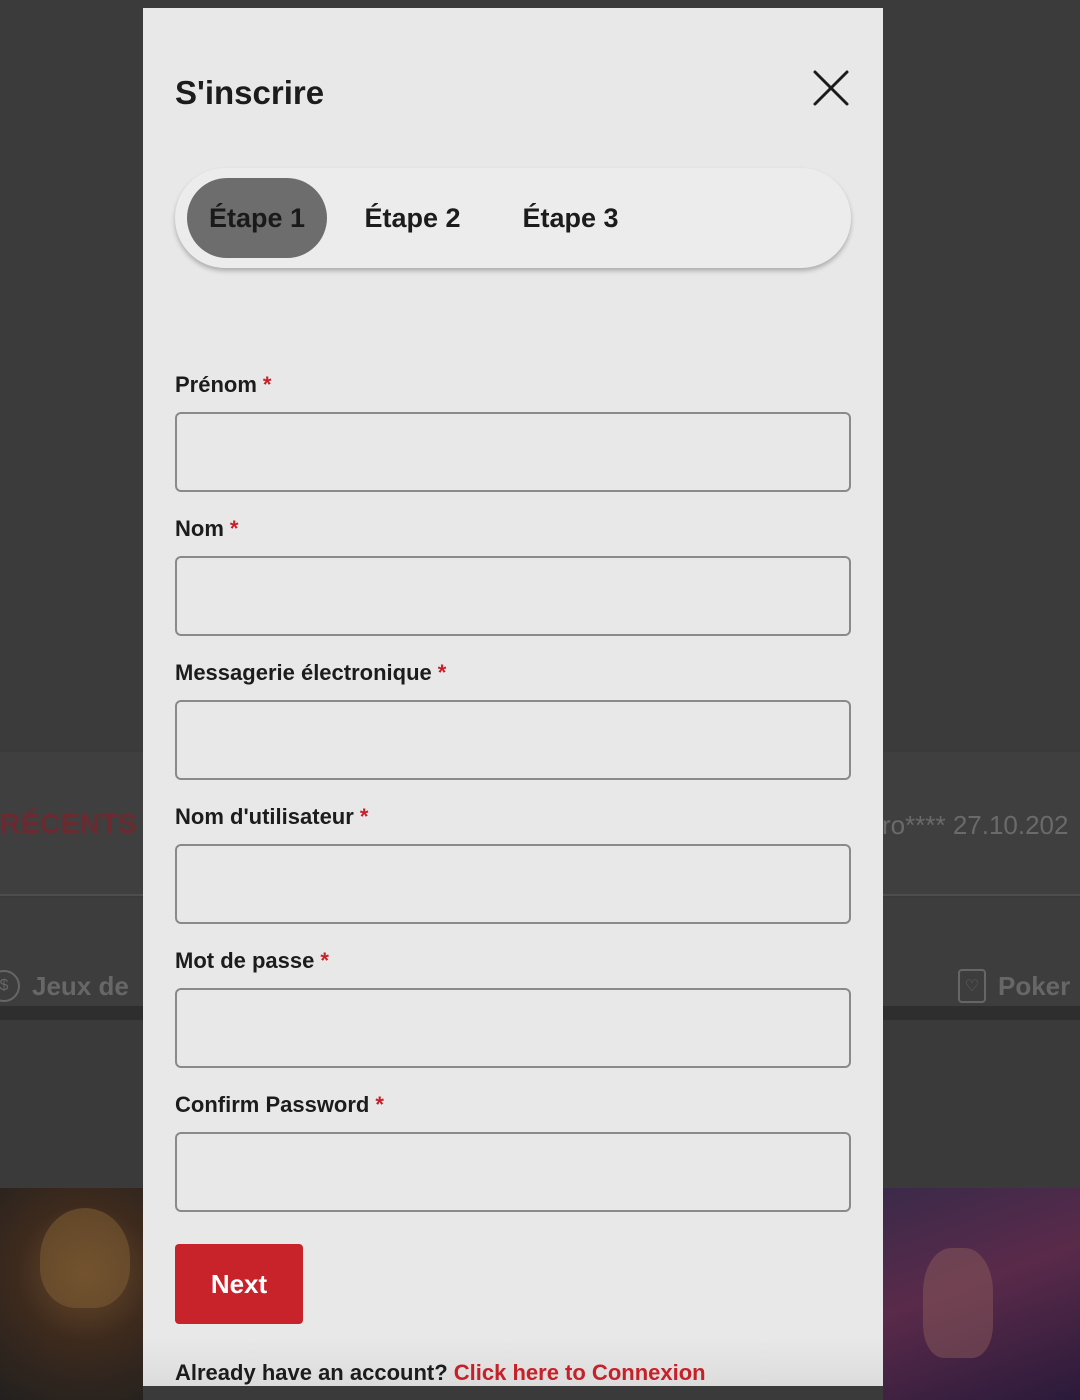 This screenshot has width=1080, height=1400. What do you see at coordinates (412, 218) in the screenshot?
I see `tab-step-2: Étape 2` at bounding box center [412, 218].